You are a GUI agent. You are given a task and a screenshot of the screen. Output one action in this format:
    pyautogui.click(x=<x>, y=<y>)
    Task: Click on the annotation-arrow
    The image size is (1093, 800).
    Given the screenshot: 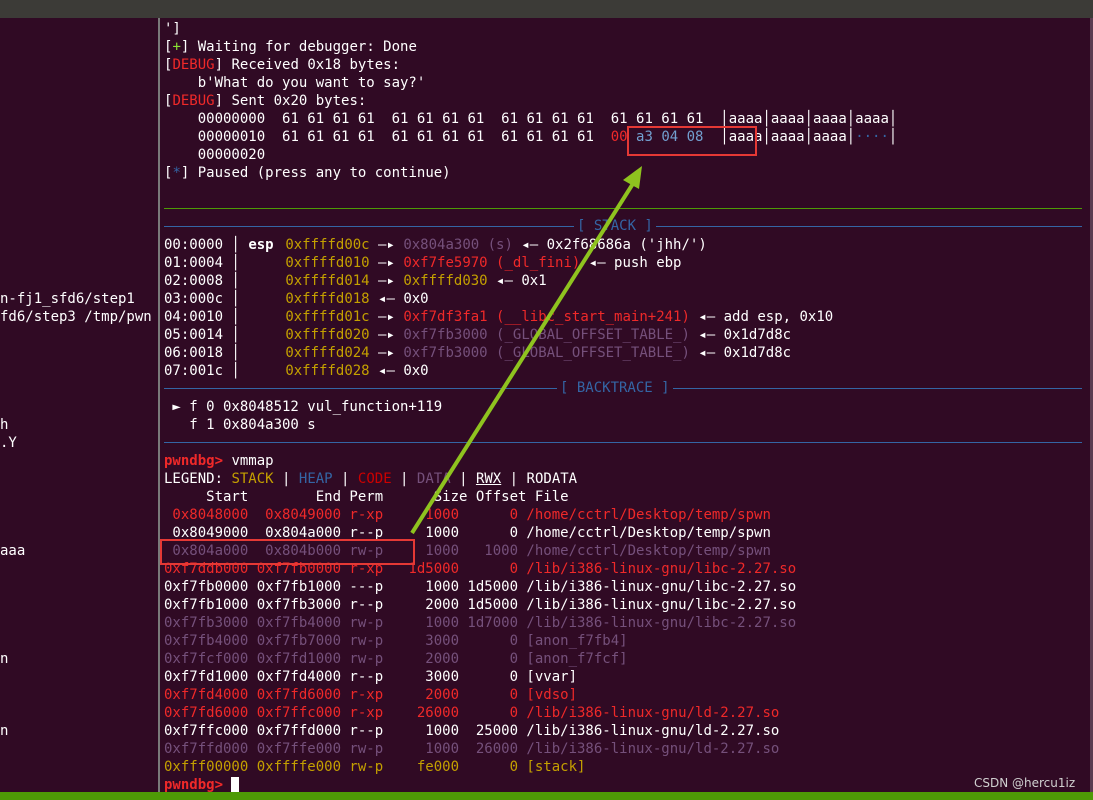 What is the action you would take?
    pyautogui.click(x=526, y=350)
    